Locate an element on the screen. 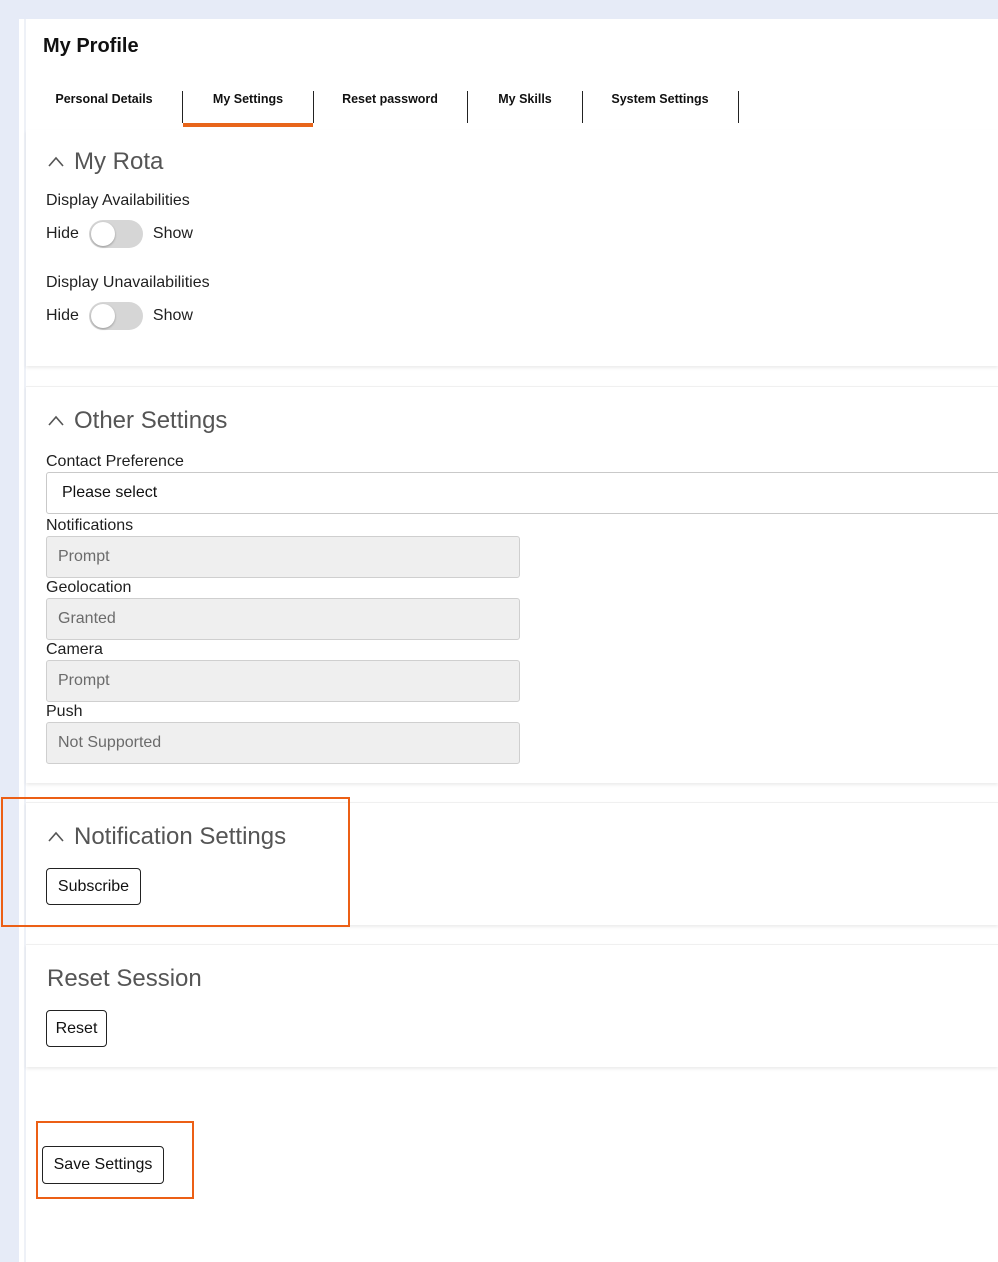  tab-personal-details: Personal Details is located at coordinates (104, 106).